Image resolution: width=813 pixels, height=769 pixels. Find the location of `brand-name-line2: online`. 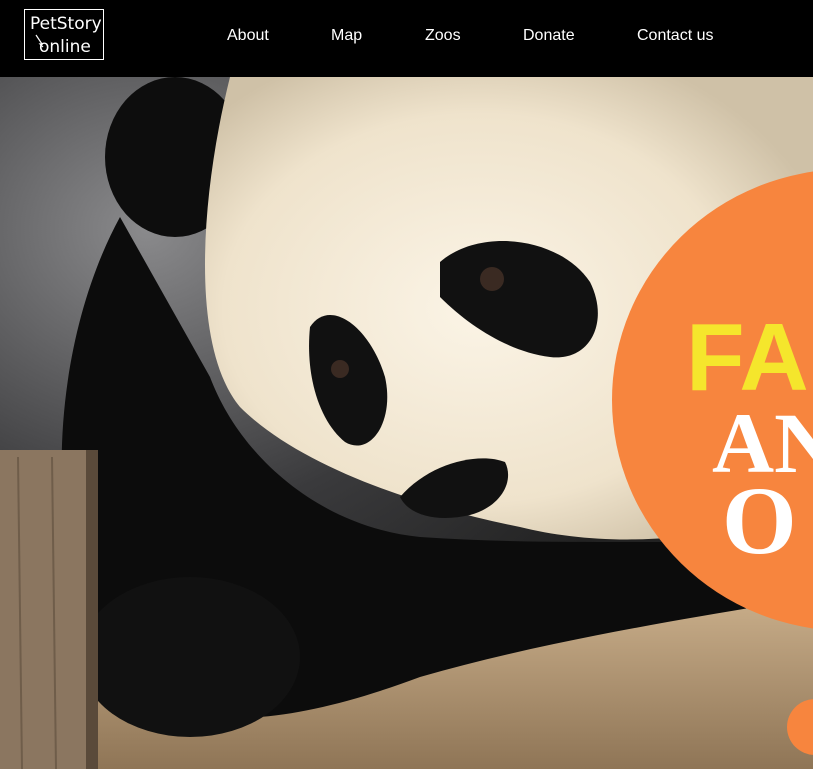

brand-name-line2: online is located at coordinates (65, 47).